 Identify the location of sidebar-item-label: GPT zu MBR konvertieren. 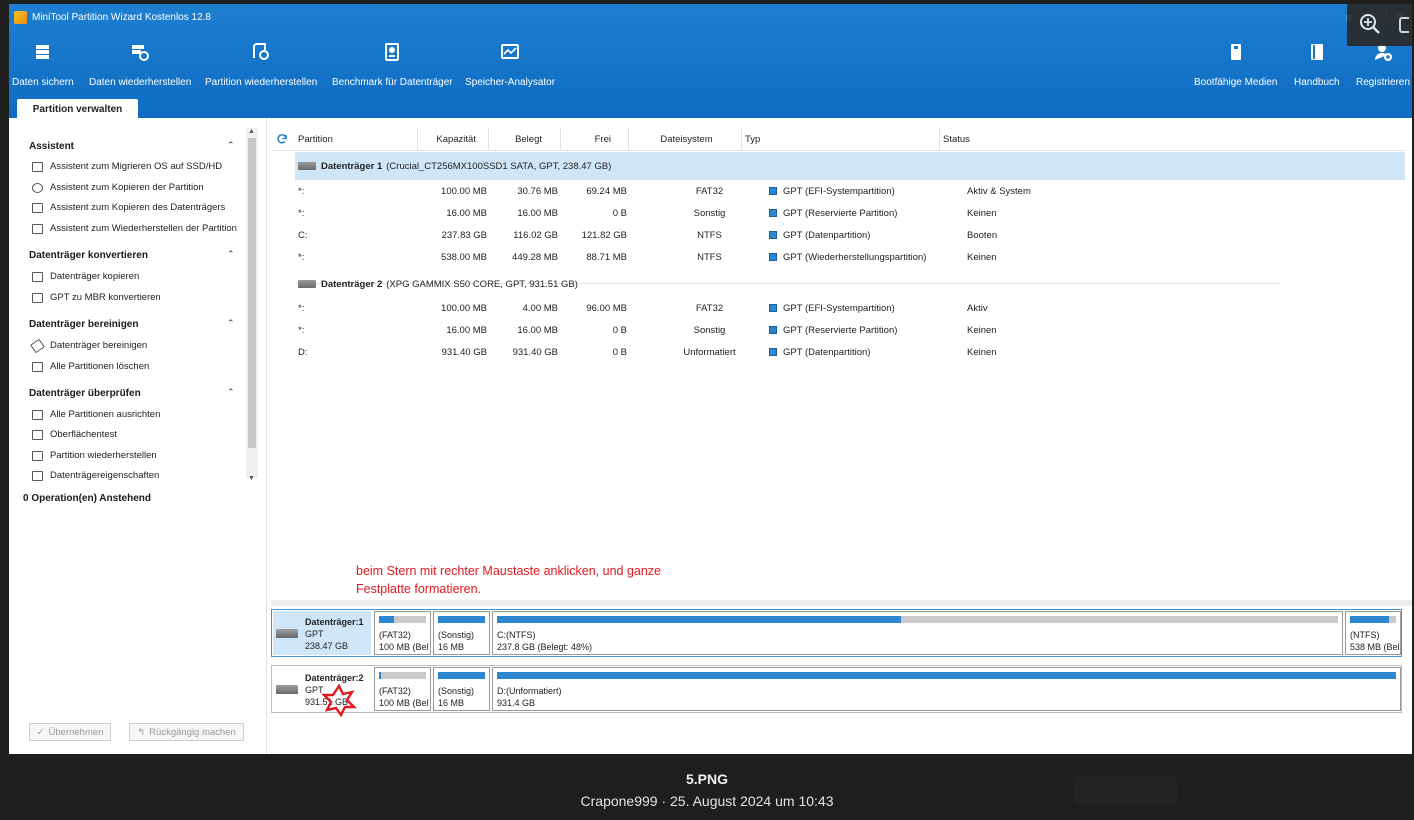
(105, 297).